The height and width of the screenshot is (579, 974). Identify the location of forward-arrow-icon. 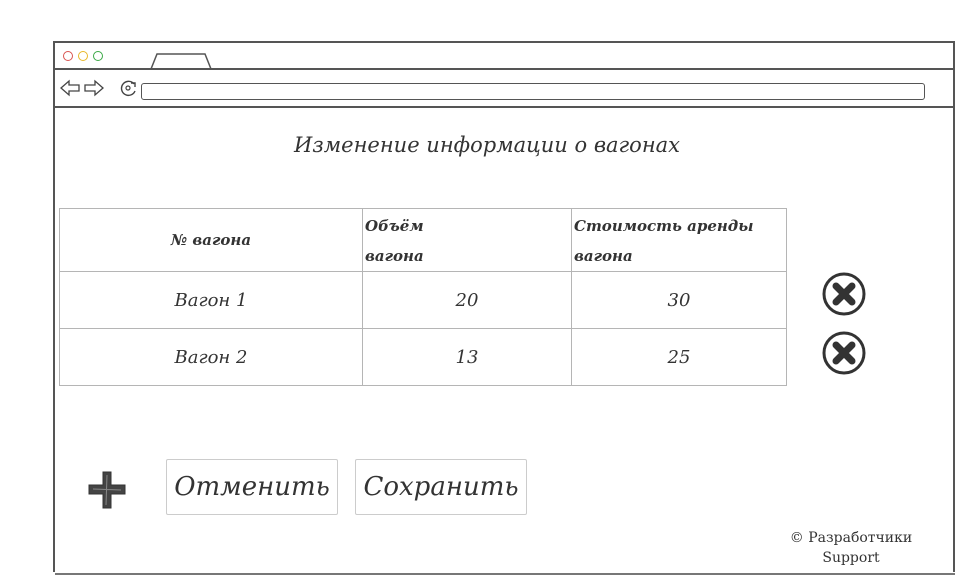
(94, 88).